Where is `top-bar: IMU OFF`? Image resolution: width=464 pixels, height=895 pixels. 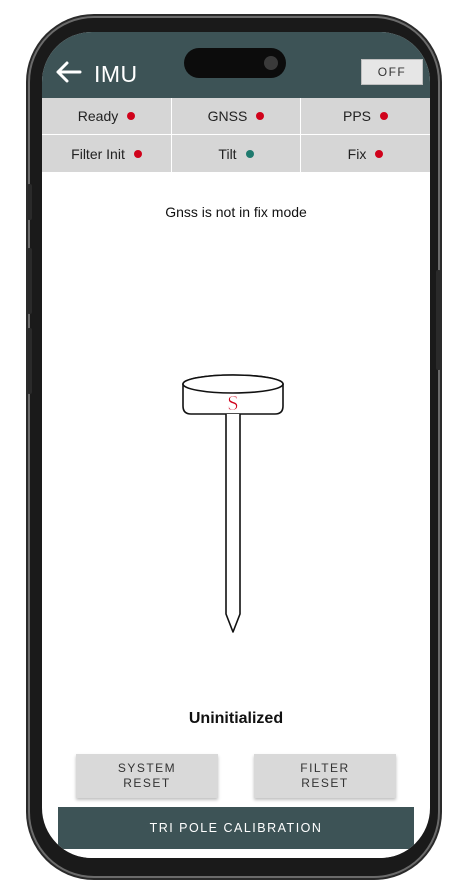
top-bar: IMU OFF is located at coordinates (236, 65).